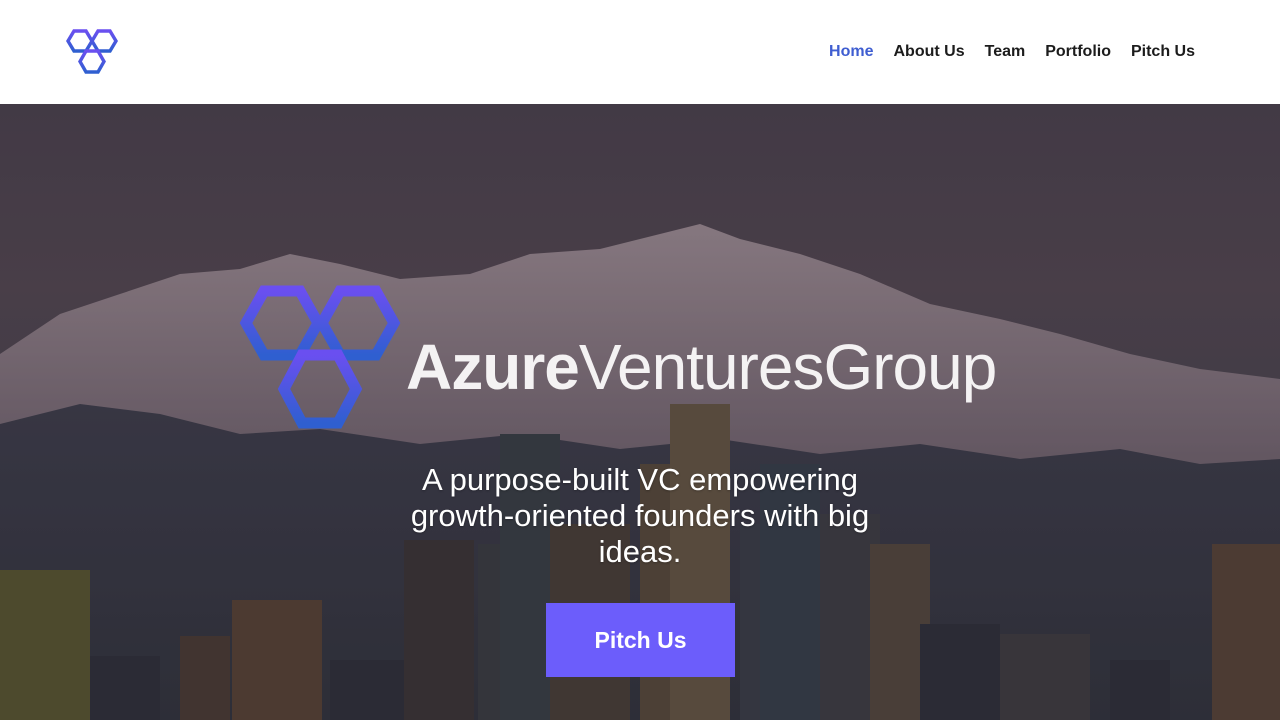 Image resolution: width=1280 pixels, height=720 pixels. I want to click on nav-home: Home, so click(851, 52).